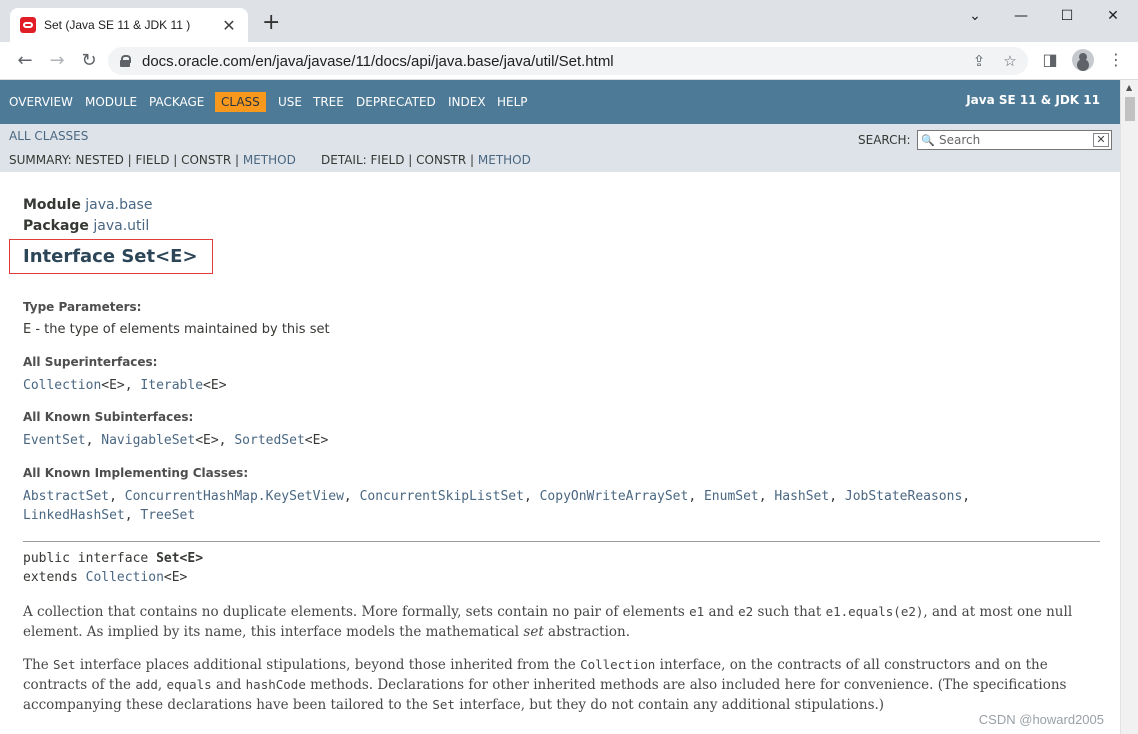  Describe the element at coordinates (64, 664) in the screenshot. I see `code: Set` at that location.